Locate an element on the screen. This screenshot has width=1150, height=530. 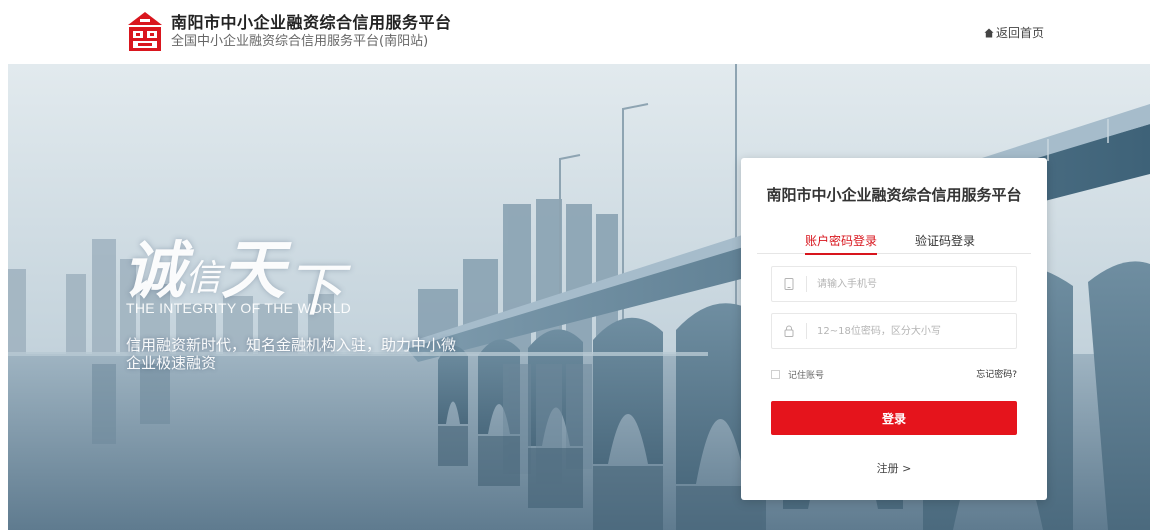
password-input is located at coordinates (915, 331).